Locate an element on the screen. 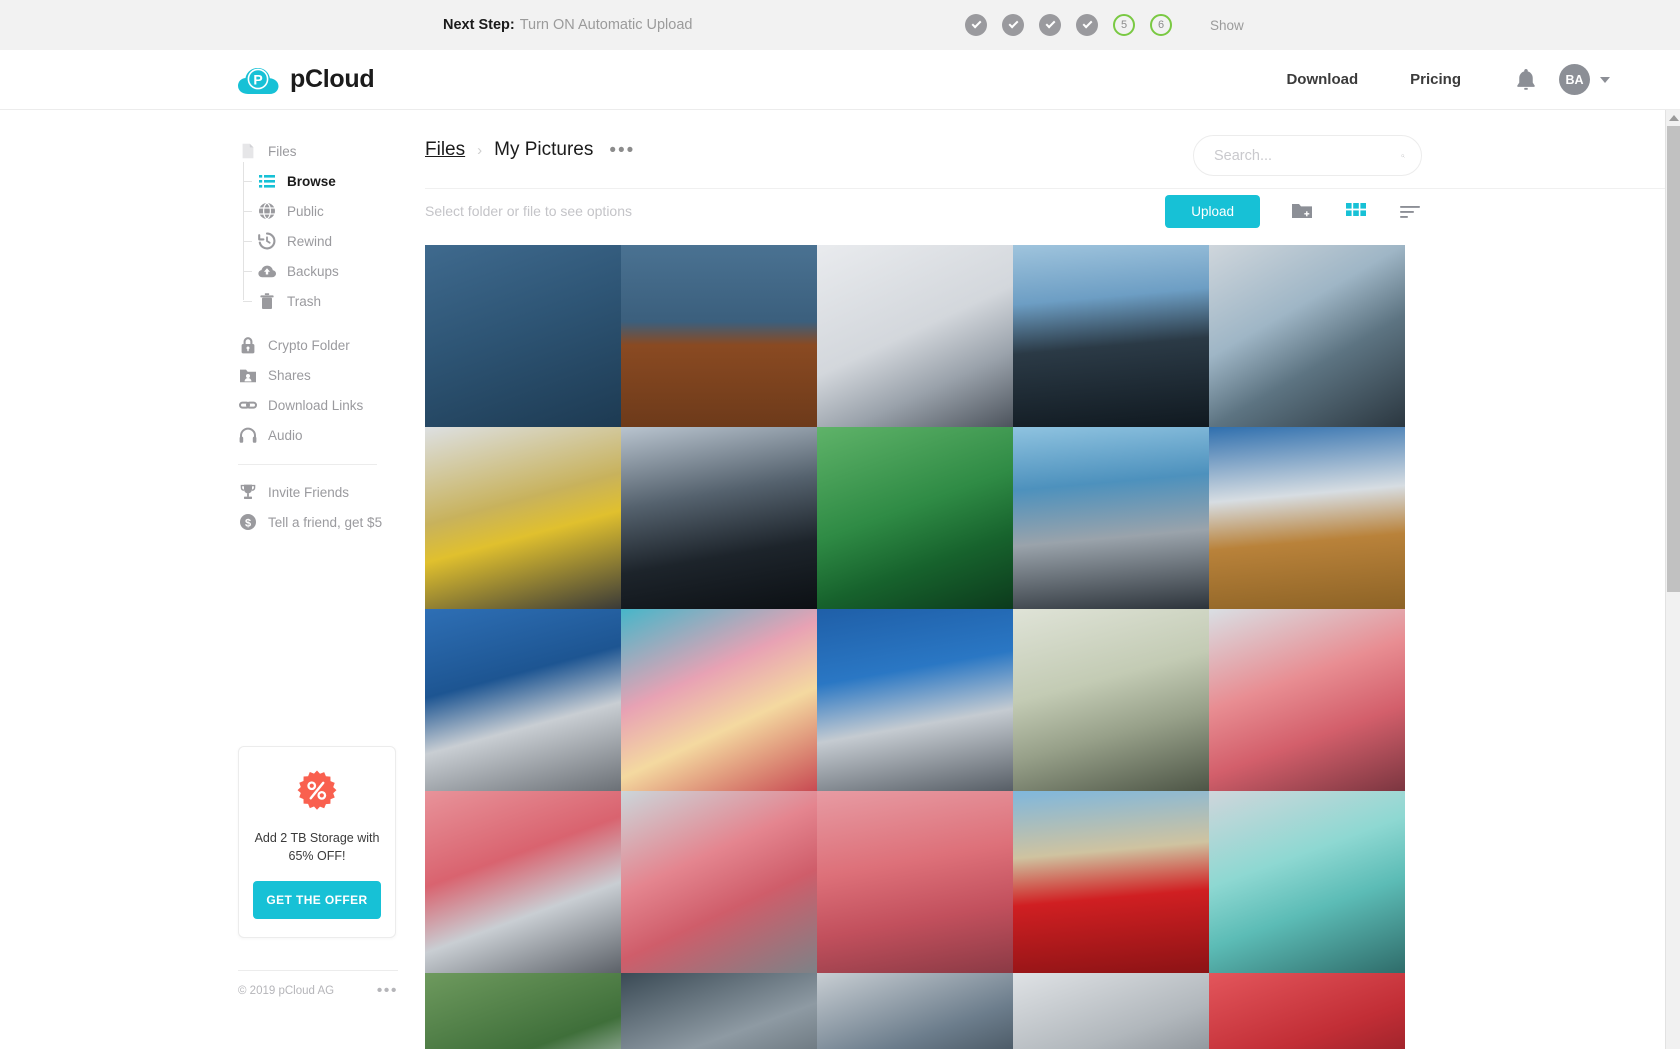  sidebar-item-browse: Browse is located at coordinates (334, 181).